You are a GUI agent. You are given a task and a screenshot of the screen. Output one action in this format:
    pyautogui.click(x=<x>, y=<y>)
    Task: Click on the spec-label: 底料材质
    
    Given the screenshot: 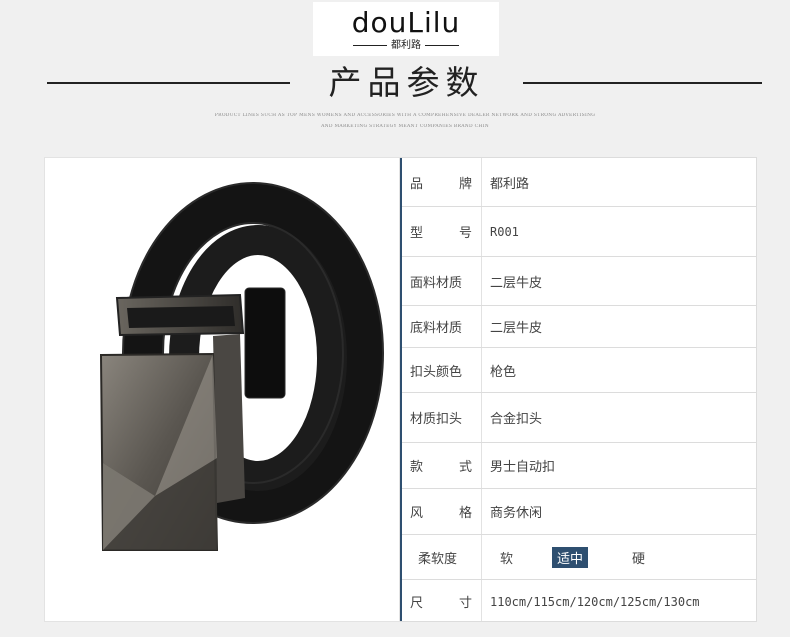 What is the action you would take?
    pyautogui.click(x=436, y=328)
    